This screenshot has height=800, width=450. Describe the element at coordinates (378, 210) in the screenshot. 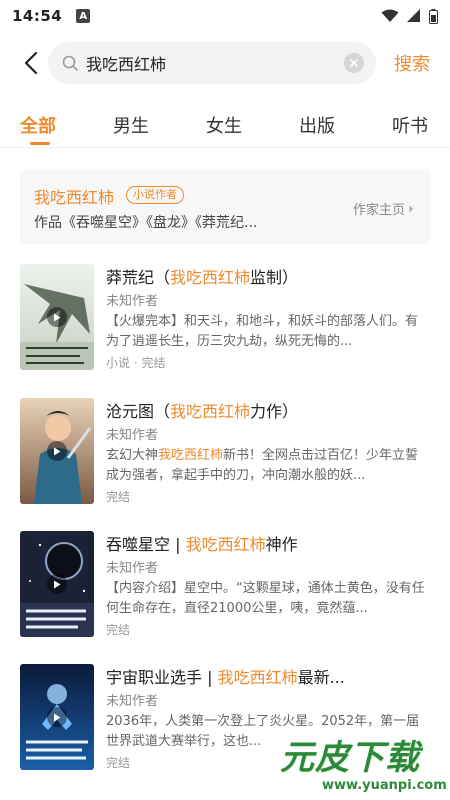

I see `author-home-label: 作家主页` at that location.